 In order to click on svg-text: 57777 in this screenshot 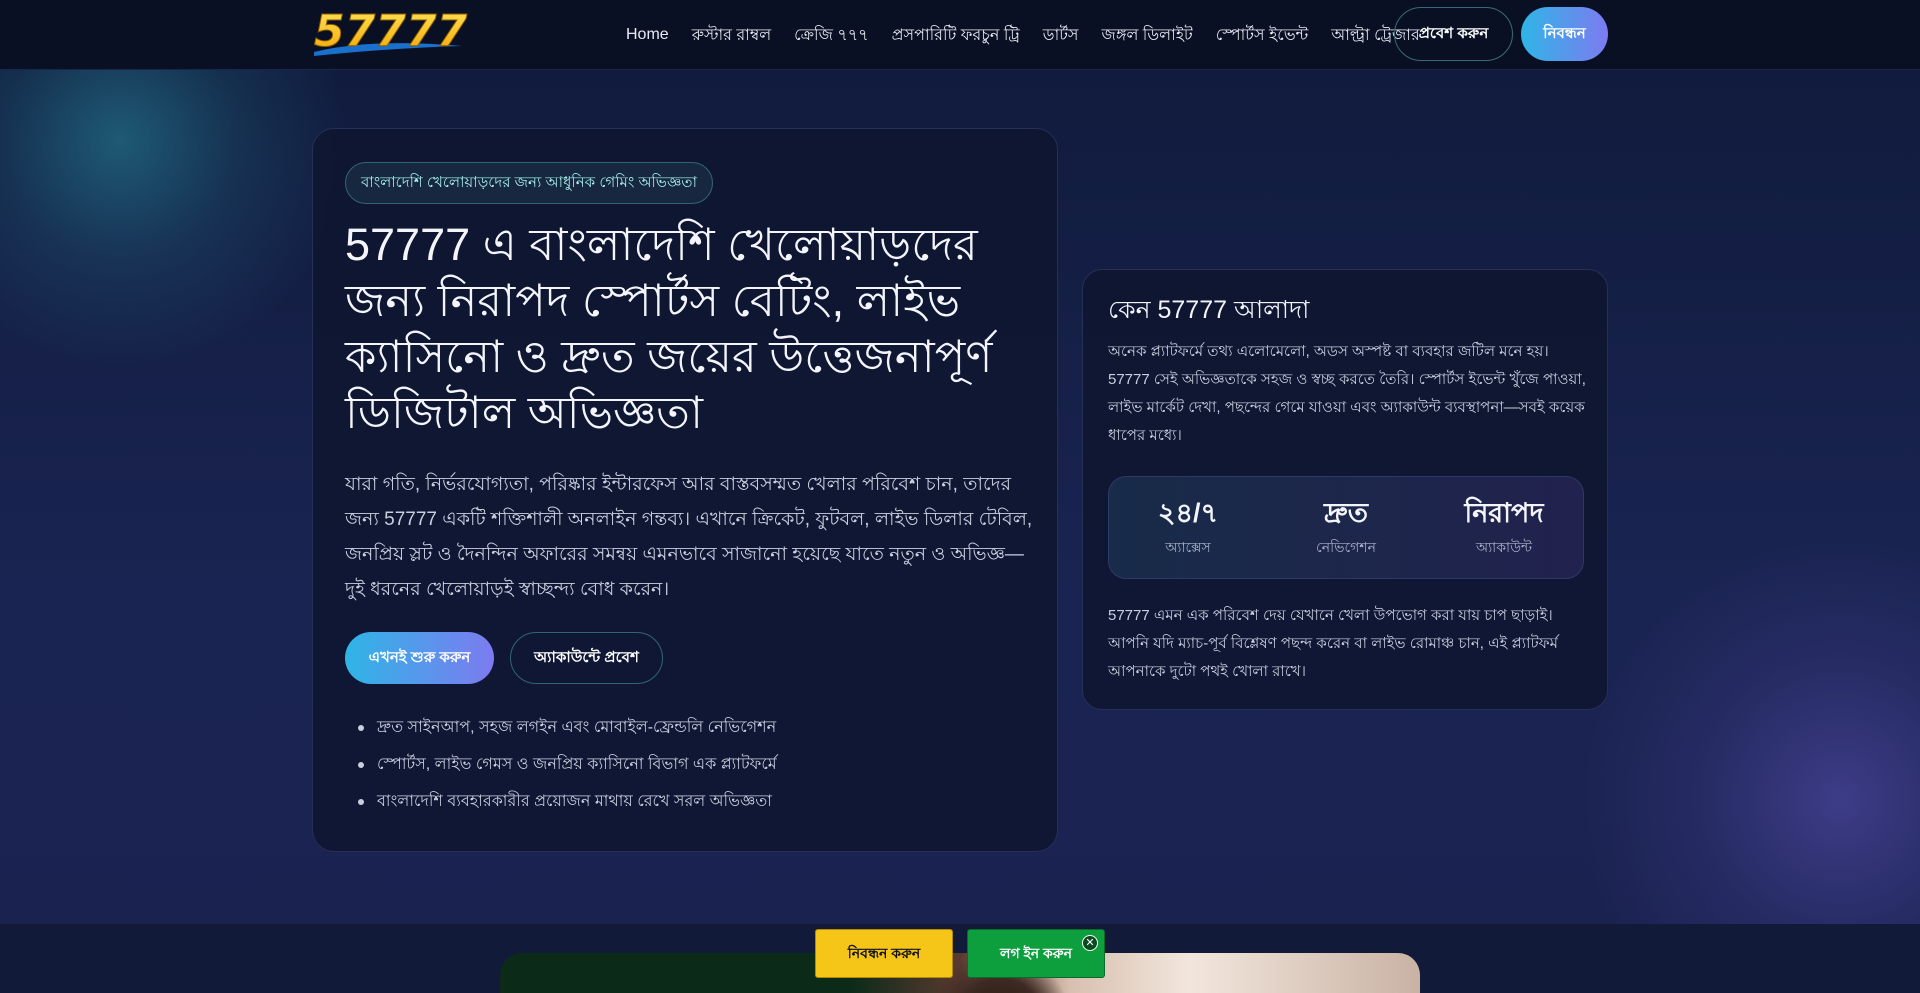, I will do `click(390, 32)`.